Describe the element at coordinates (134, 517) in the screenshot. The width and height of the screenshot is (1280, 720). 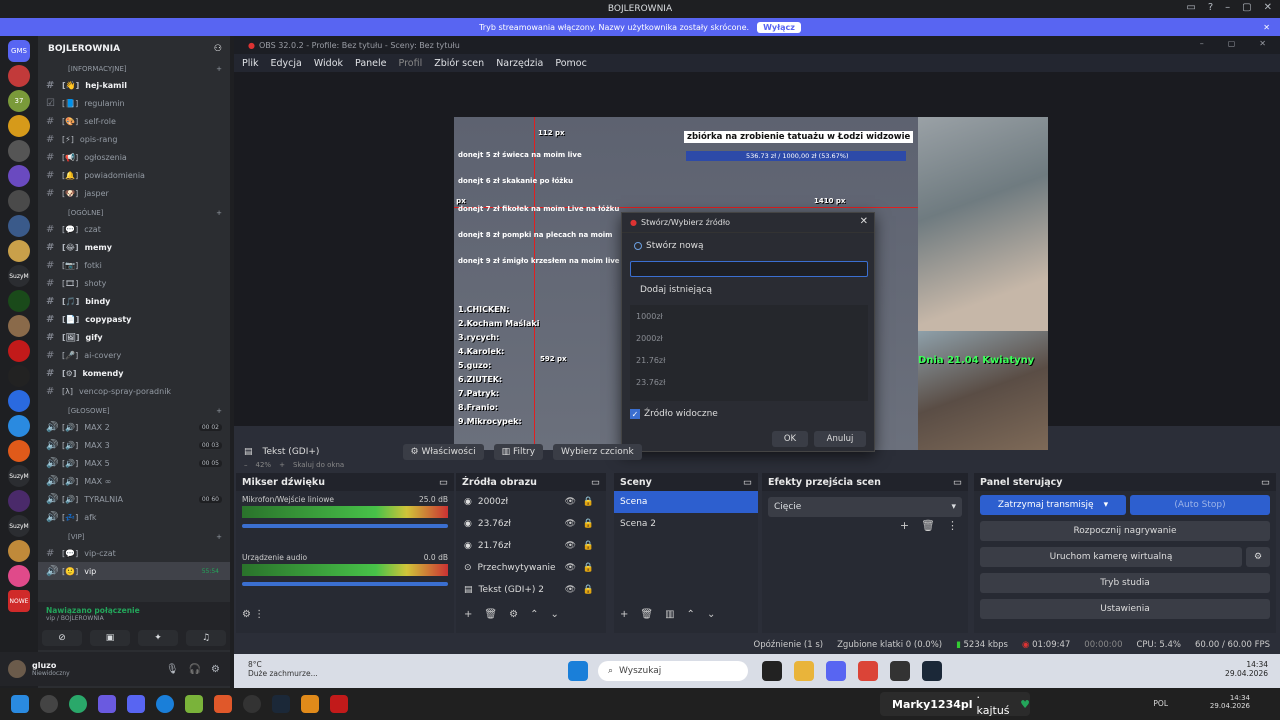
I see `voice-channel: 🔊 [💤] afk` at that location.